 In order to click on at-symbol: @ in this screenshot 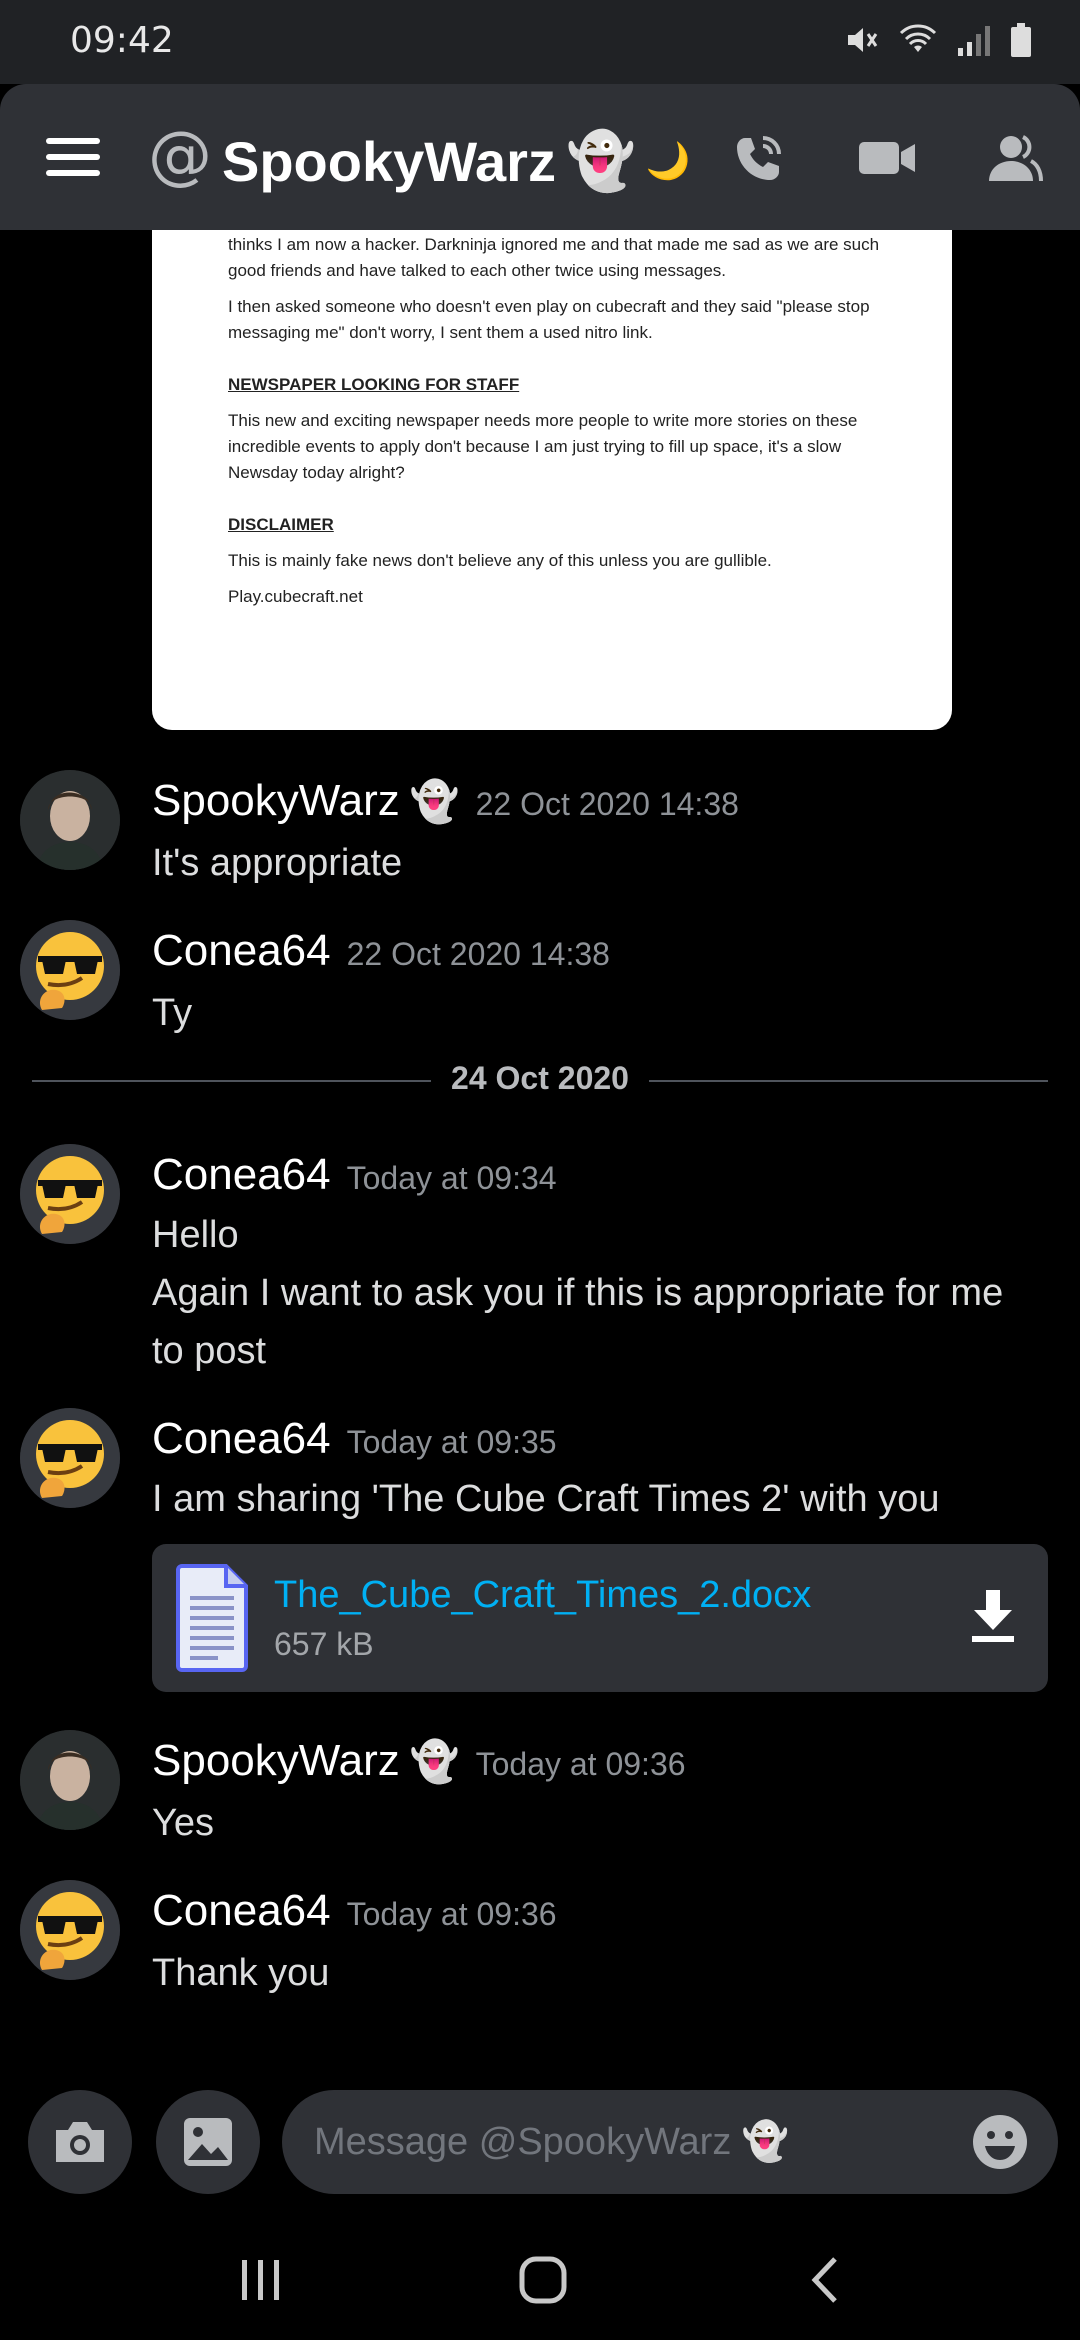, I will do `click(180, 156)`.